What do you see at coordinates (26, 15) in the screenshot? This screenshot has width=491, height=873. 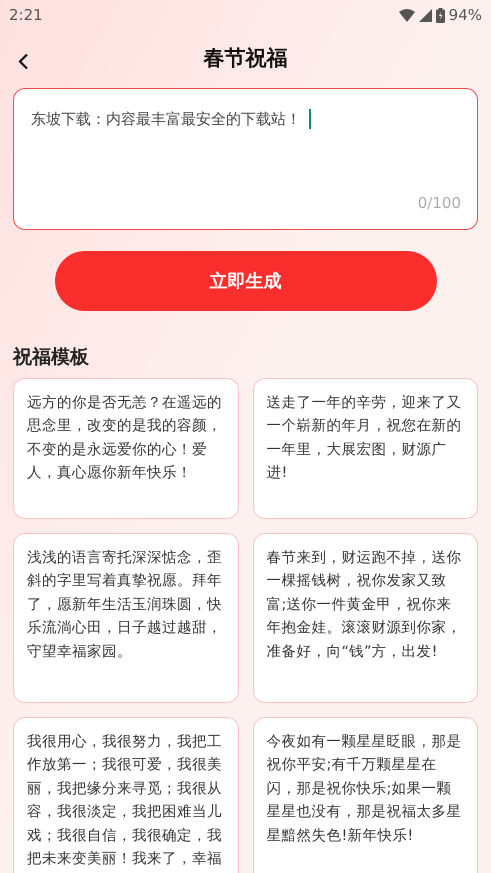 I see `status-time: 2:21` at bounding box center [26, 15].